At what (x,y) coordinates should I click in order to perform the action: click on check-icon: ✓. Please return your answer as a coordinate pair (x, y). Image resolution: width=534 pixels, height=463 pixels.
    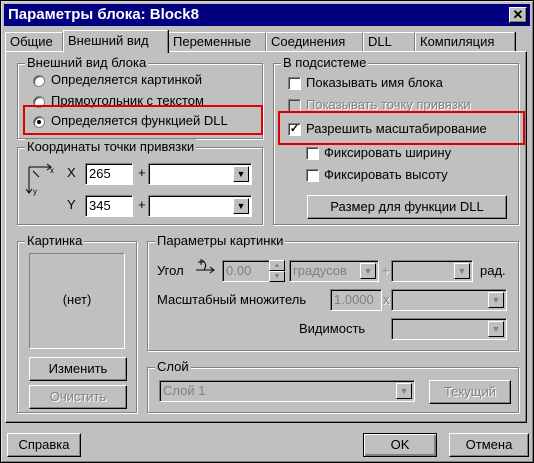
    Looking at the image, I should click on (294, 129).